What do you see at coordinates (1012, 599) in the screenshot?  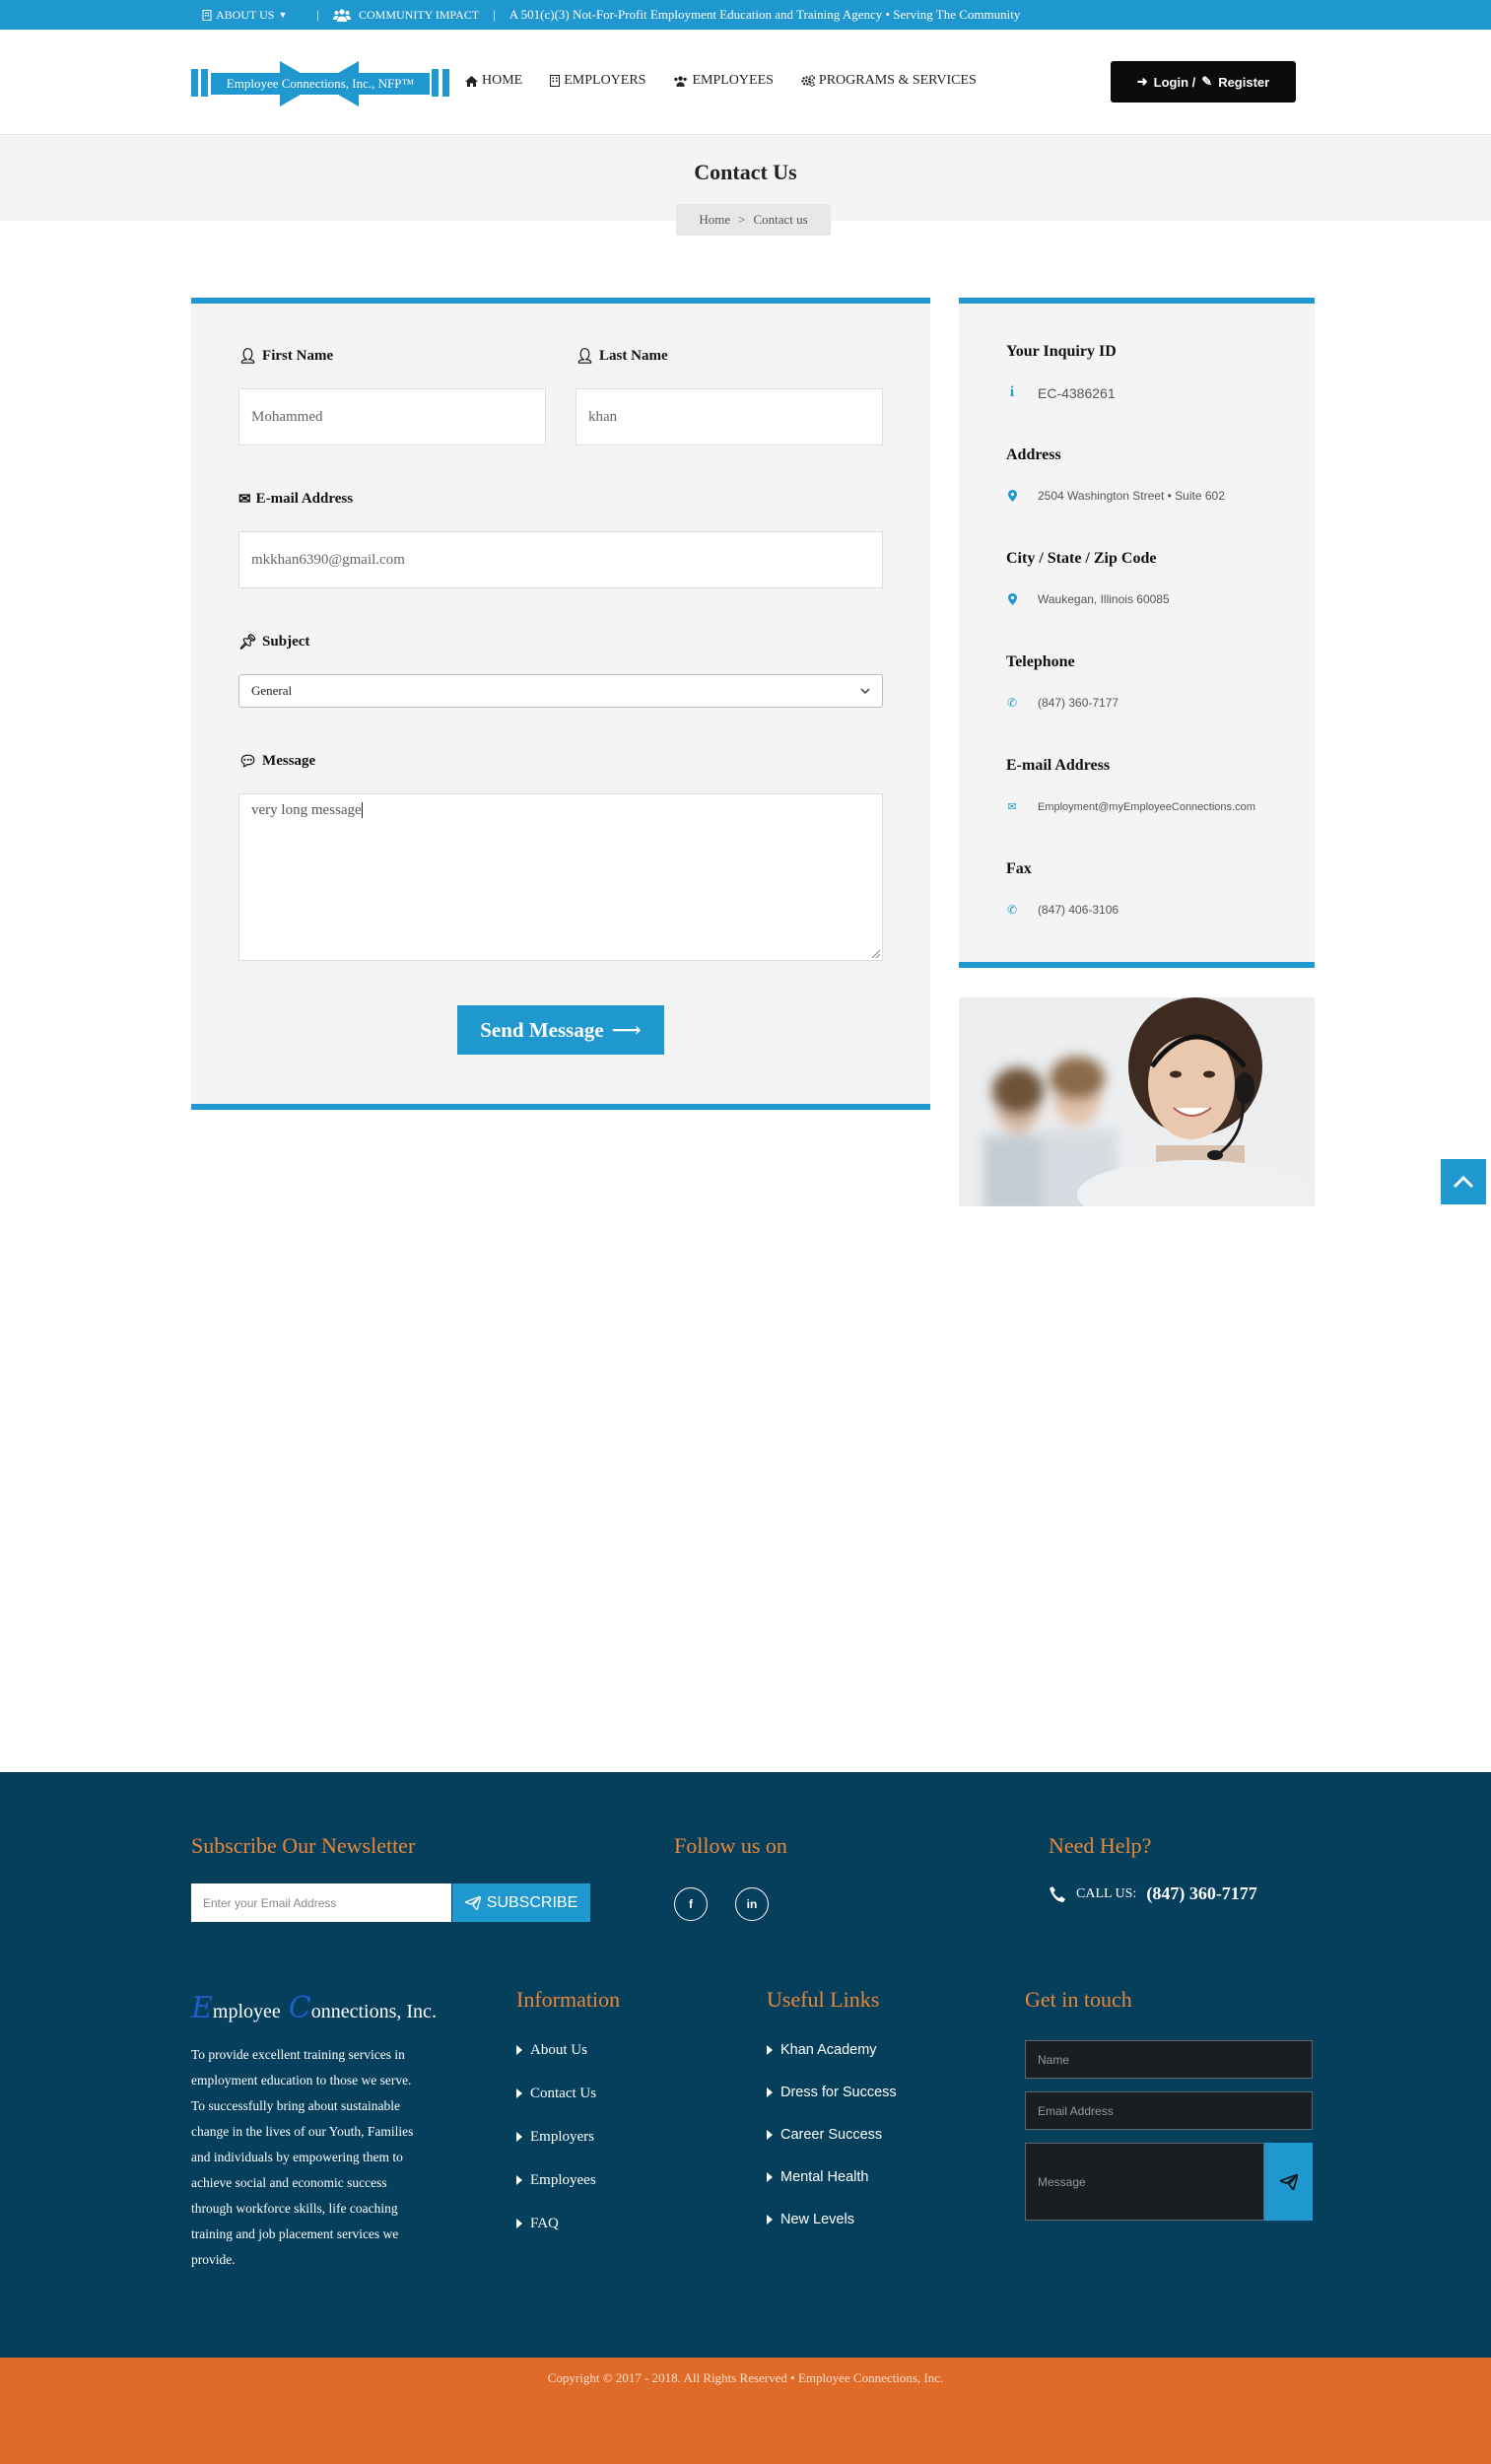 I see `map-marker-icon` at bounding box center [1012, 599].